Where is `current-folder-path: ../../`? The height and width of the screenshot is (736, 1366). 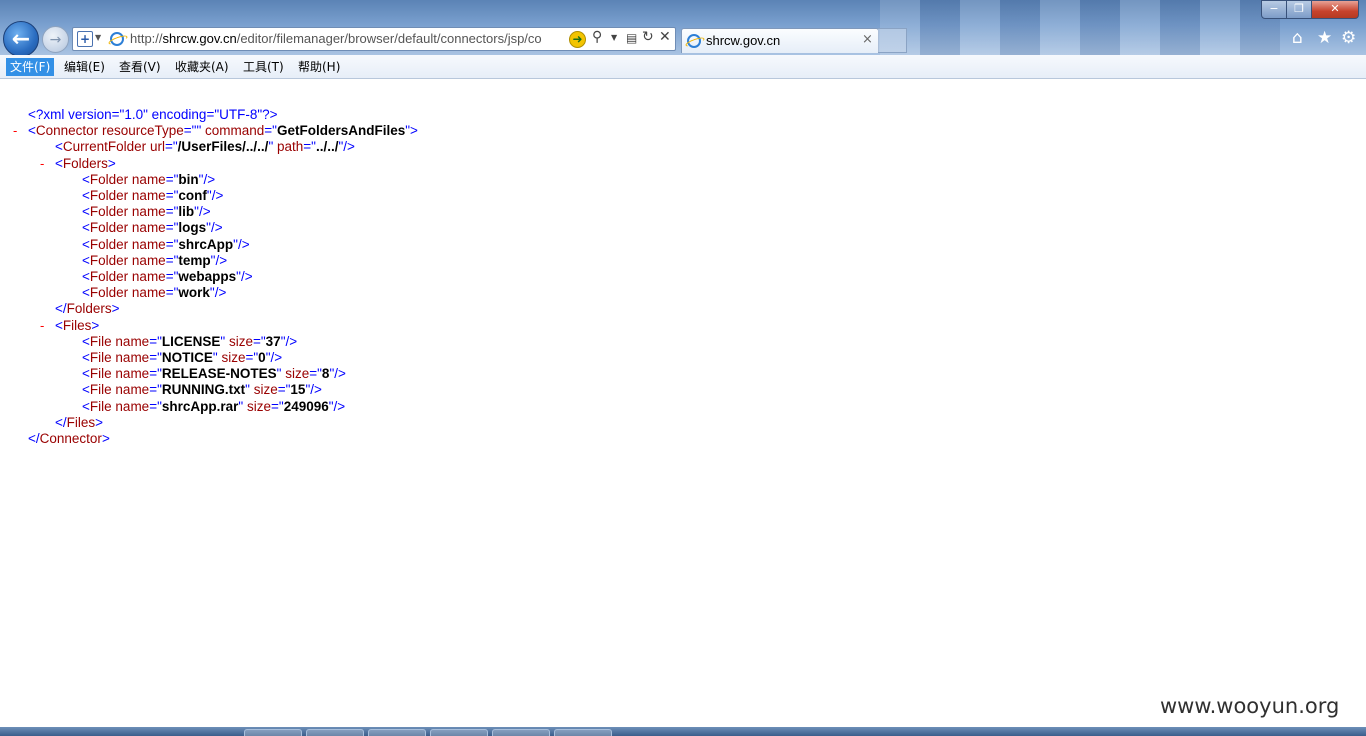
current-folder-path: ../../ is located at coordinates (327, 146).